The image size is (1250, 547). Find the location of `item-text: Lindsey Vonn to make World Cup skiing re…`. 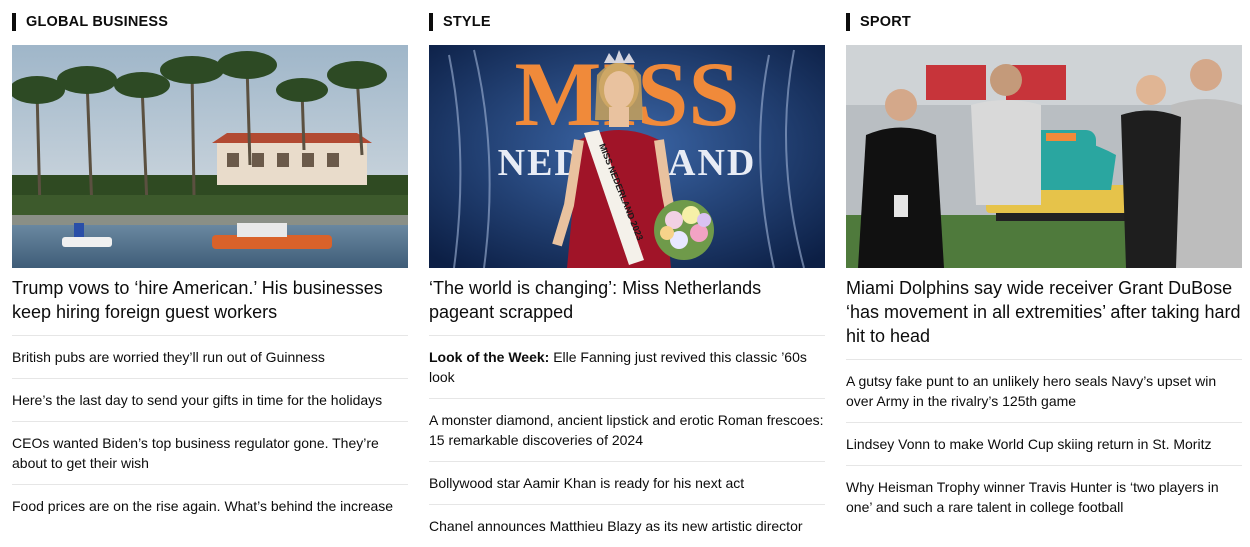

item-text: Lindsey Vonn to make World Cup skiing re… is located at coordinates (1029, 444).